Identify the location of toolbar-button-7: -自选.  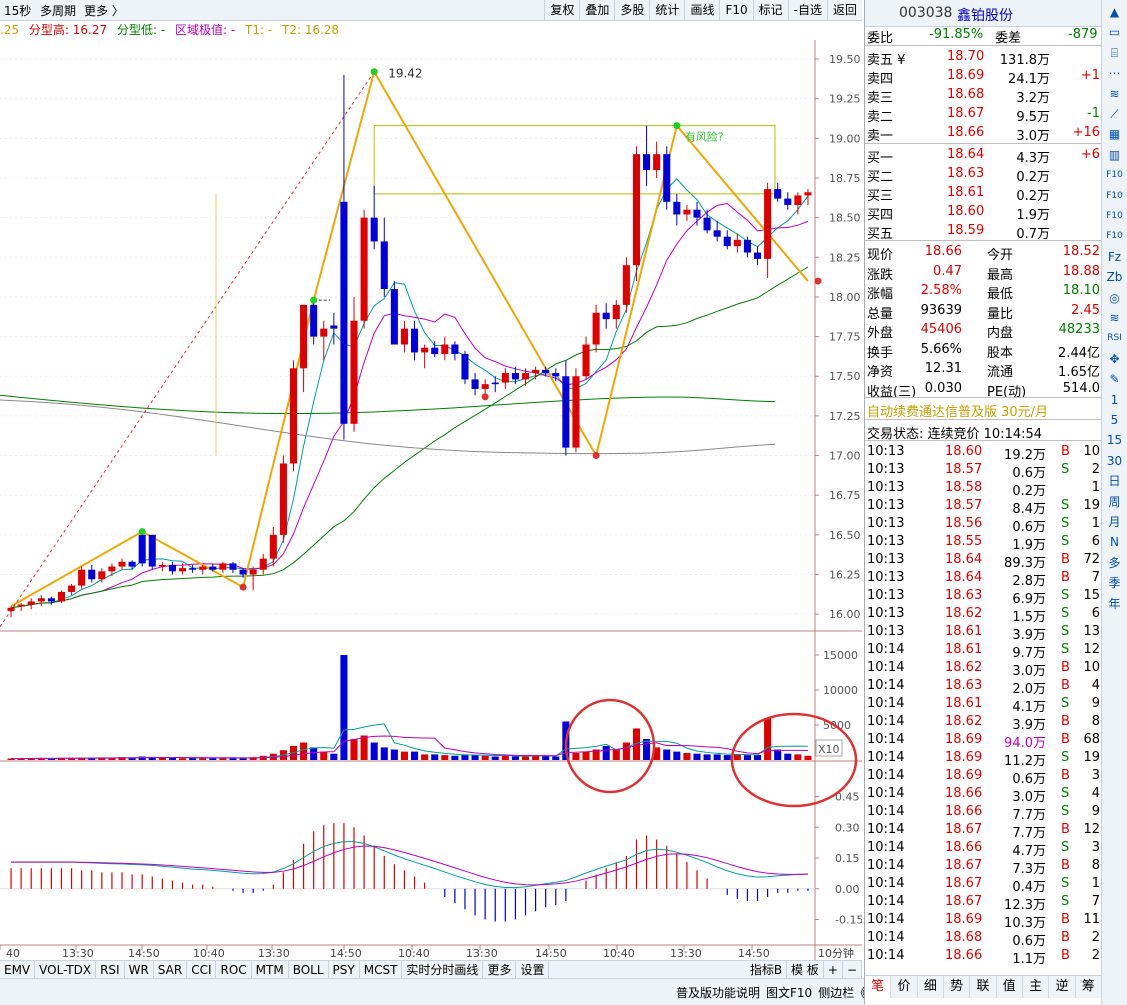
(807, 10).